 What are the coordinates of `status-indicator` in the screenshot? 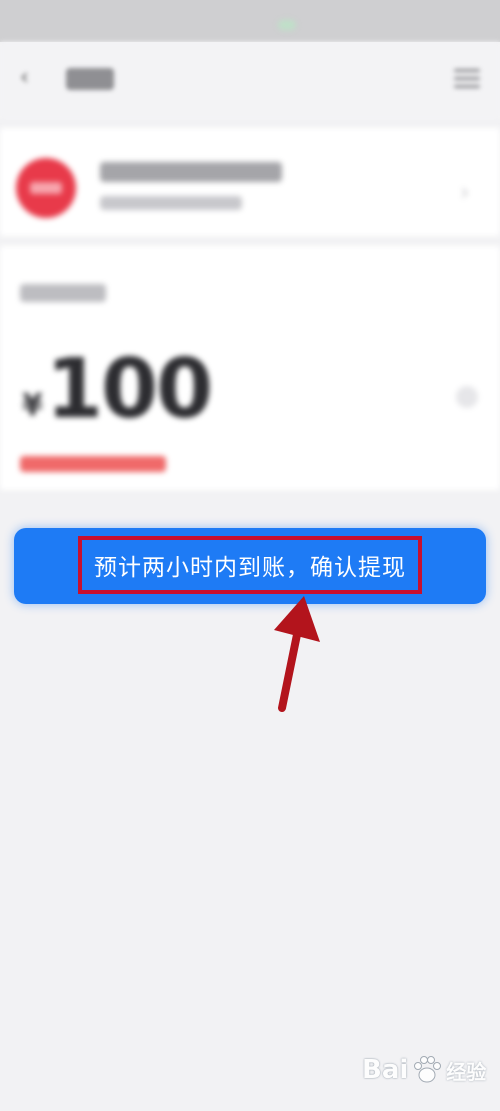 It's located at (287, 25).